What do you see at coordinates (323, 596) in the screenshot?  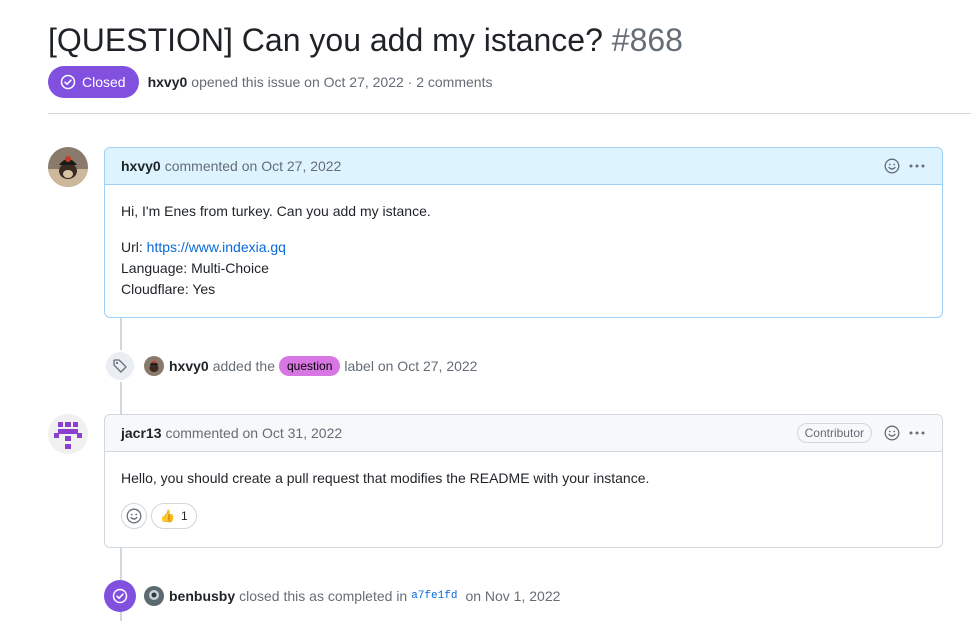 I see `event-text: closed this as completed in` at bounding box center [323, 596].